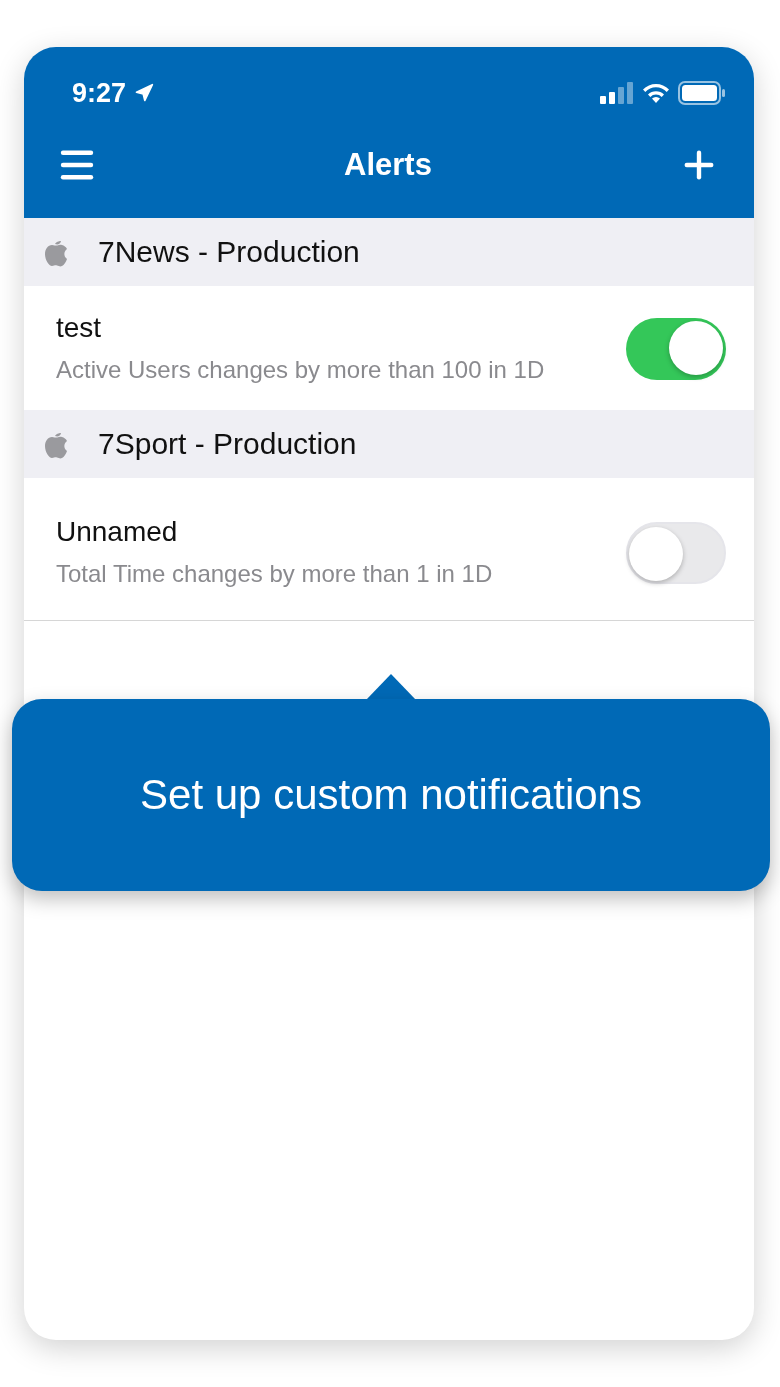 The width and height of the screenshot is (780, 1387). I want to click on alert-row: test Active Users changes by more than 100 in 1D, so click(389, 348).